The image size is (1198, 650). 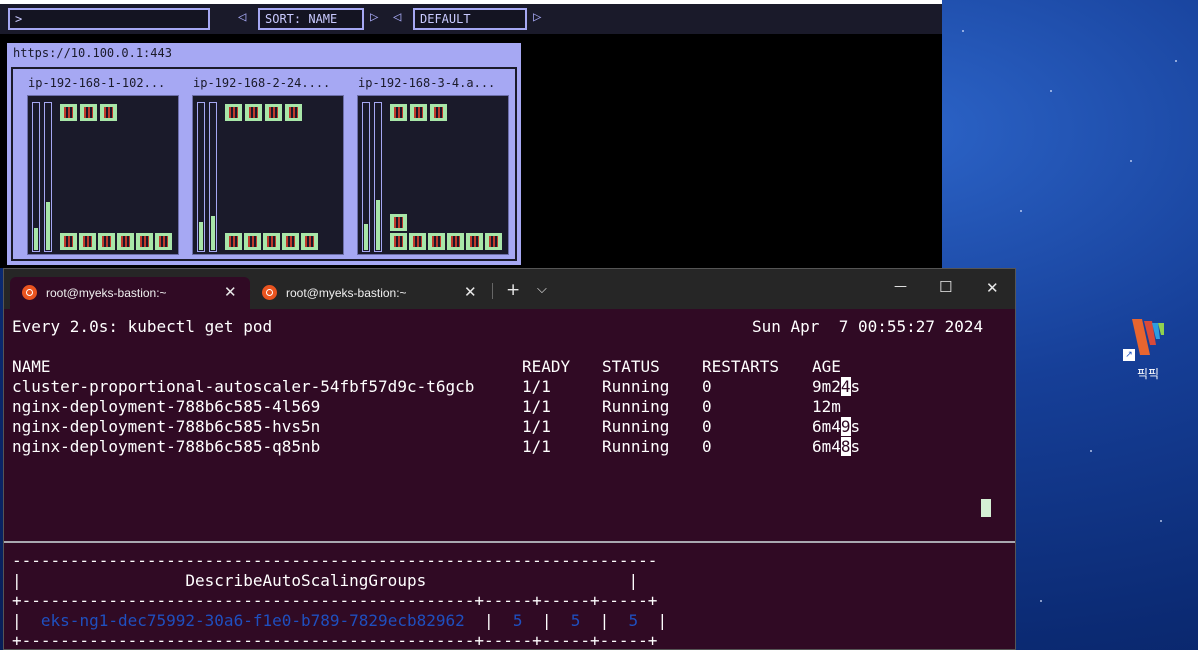 I want to click on pod-age: 9m24s, so click(x=836, y=387).